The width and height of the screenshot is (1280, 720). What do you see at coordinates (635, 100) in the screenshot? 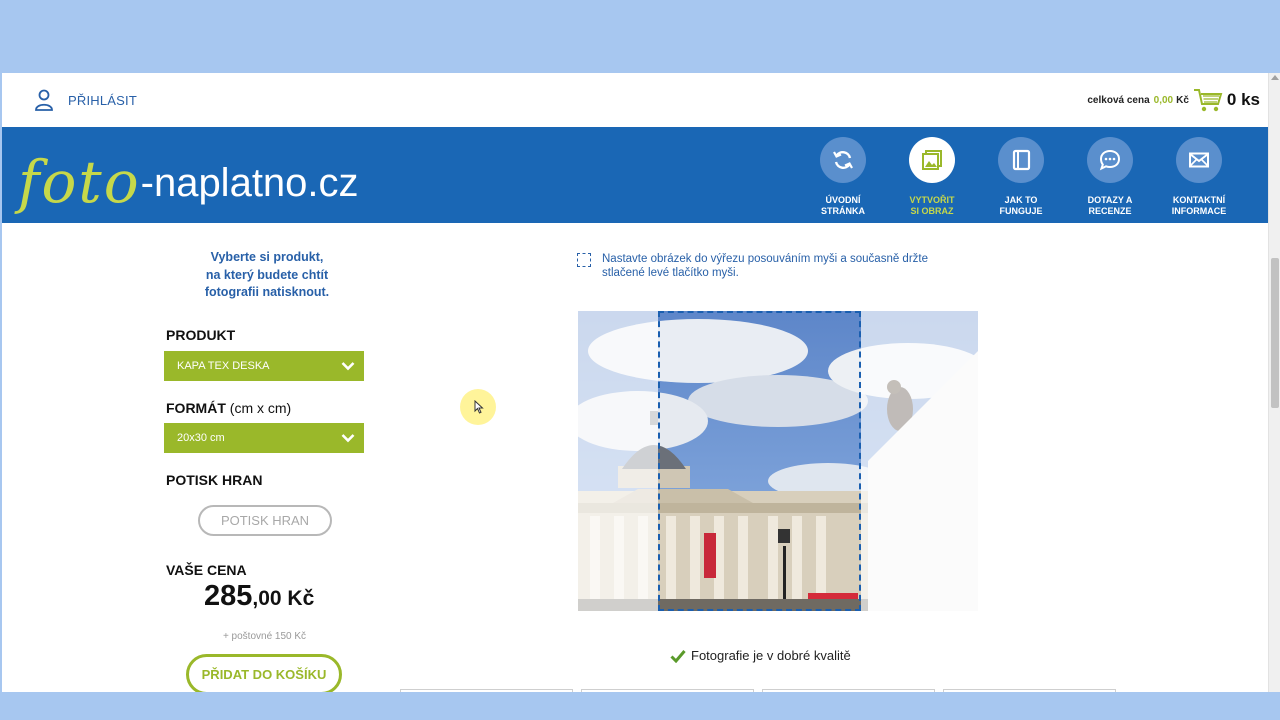
I see `top-bar: PŘIHLÁSIT celková cena 0,00 Kč 0 ks` at bounding box center [635, 100].